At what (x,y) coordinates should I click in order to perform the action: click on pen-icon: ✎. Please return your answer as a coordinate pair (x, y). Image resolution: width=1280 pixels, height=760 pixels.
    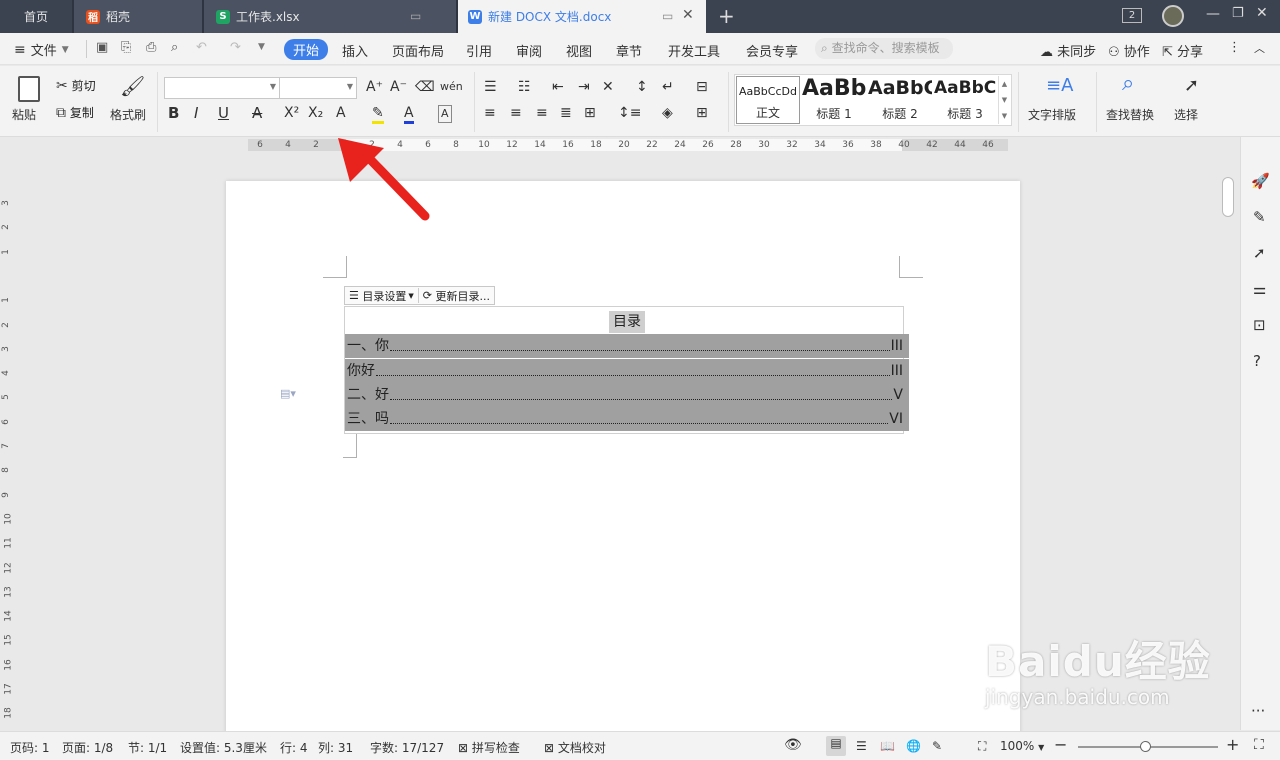
    Looking at the image, I should click on (1259, 217).